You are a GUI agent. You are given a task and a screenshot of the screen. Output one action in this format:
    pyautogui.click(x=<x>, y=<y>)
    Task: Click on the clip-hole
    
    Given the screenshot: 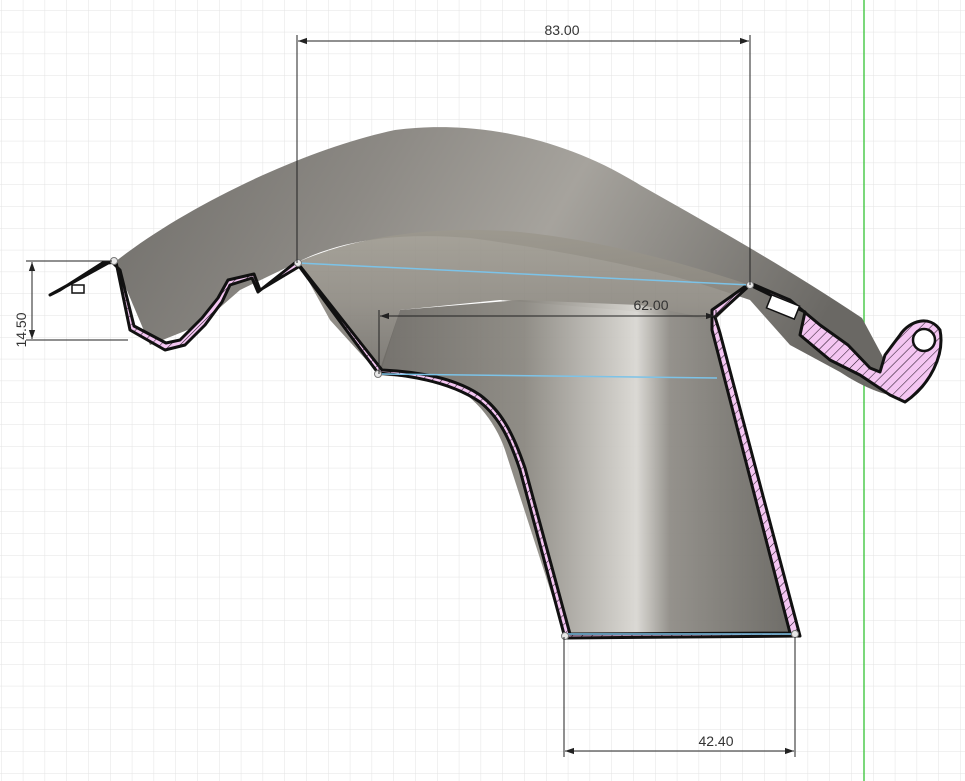 What is the action you would take?
    pyautogui.click(x=924, y=340)
    